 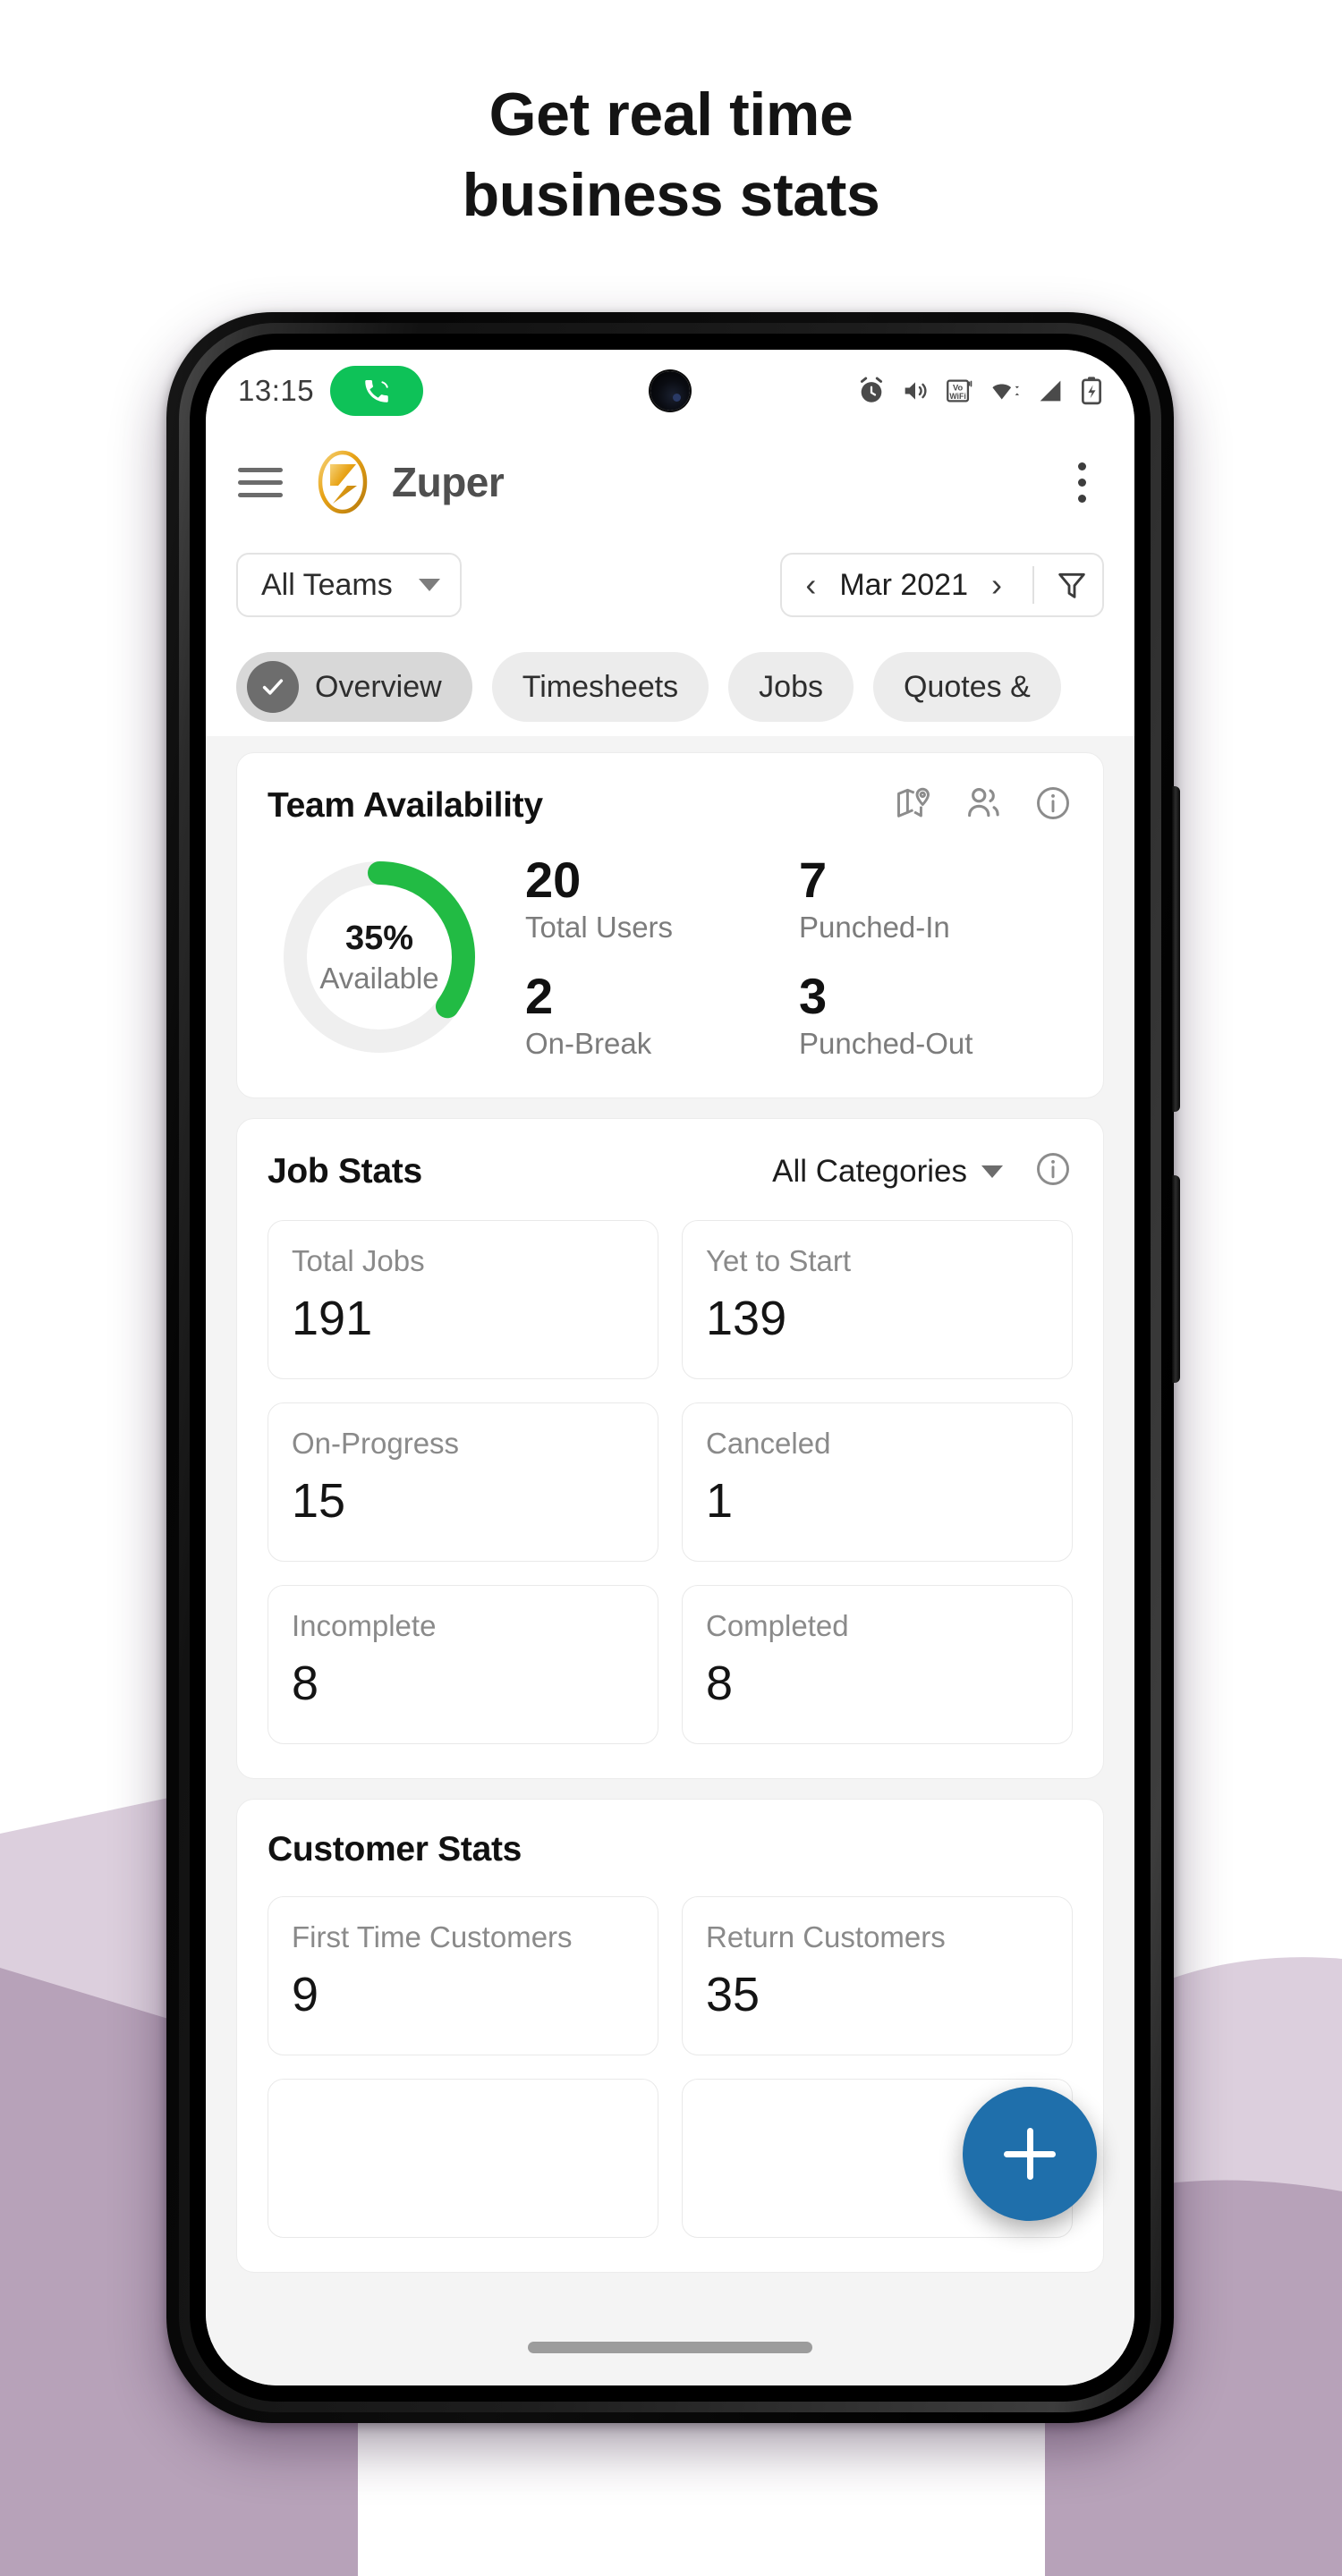 What do you see at coordinates (1033, 585) in the screenshot?
I see `divider` at bounding box center [1033, 585].